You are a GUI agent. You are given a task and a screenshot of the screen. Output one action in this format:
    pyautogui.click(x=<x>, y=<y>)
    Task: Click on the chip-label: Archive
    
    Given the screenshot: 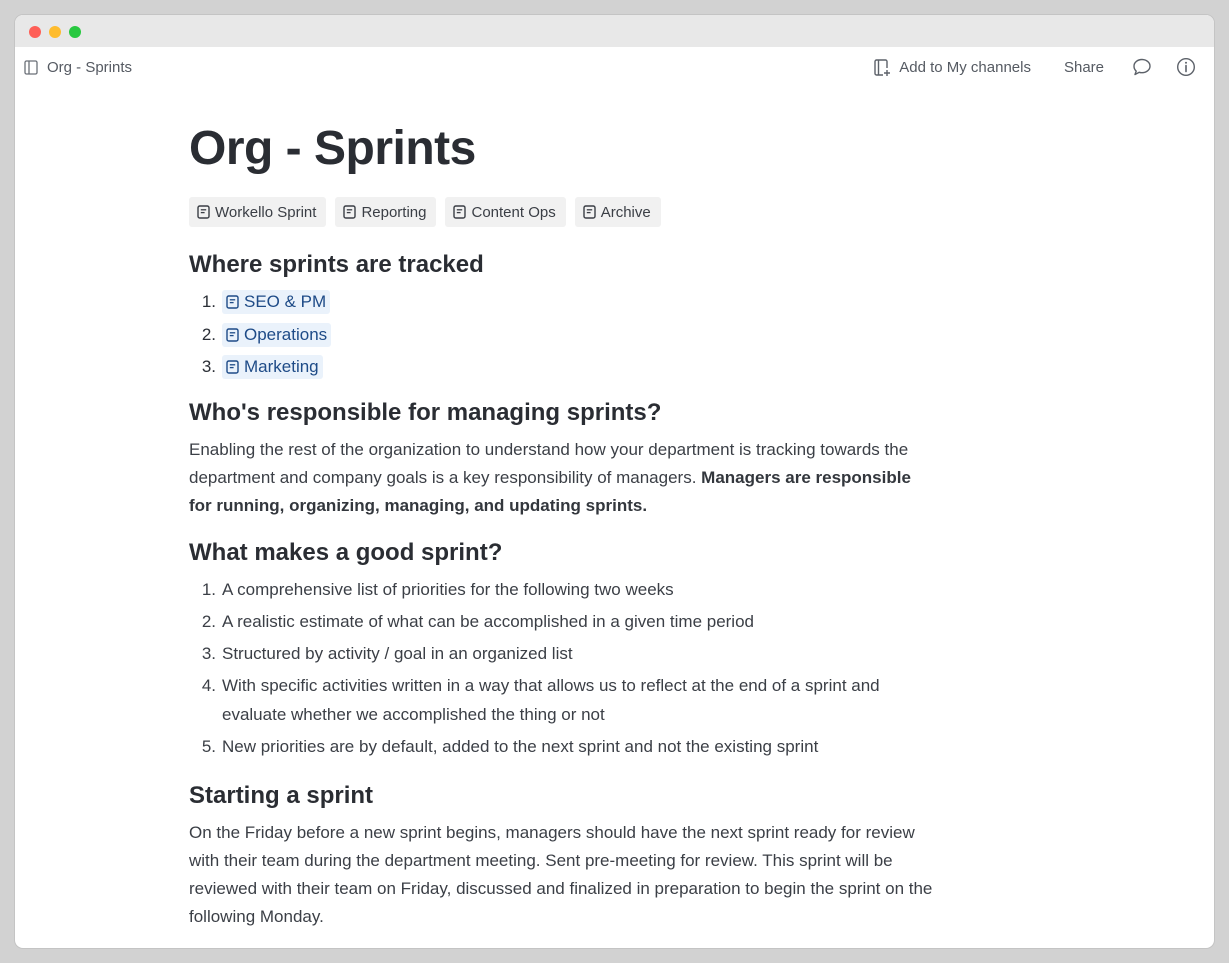 What is the action you would take?
    pyautogui.click(x=625, y=212)
    